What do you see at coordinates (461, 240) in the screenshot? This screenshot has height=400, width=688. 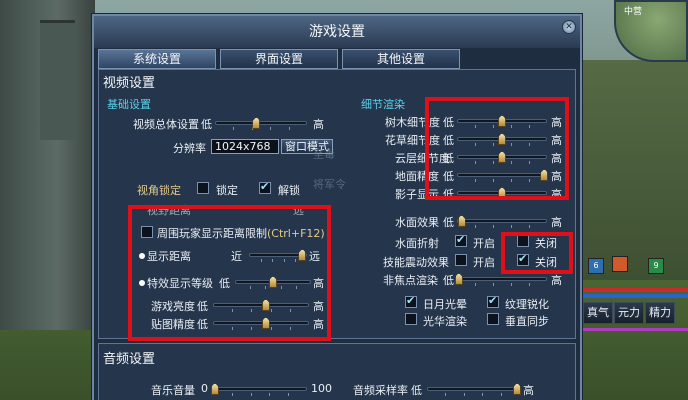 I see `water-reflect-on-checkbox` at bounding box center [461, 240].